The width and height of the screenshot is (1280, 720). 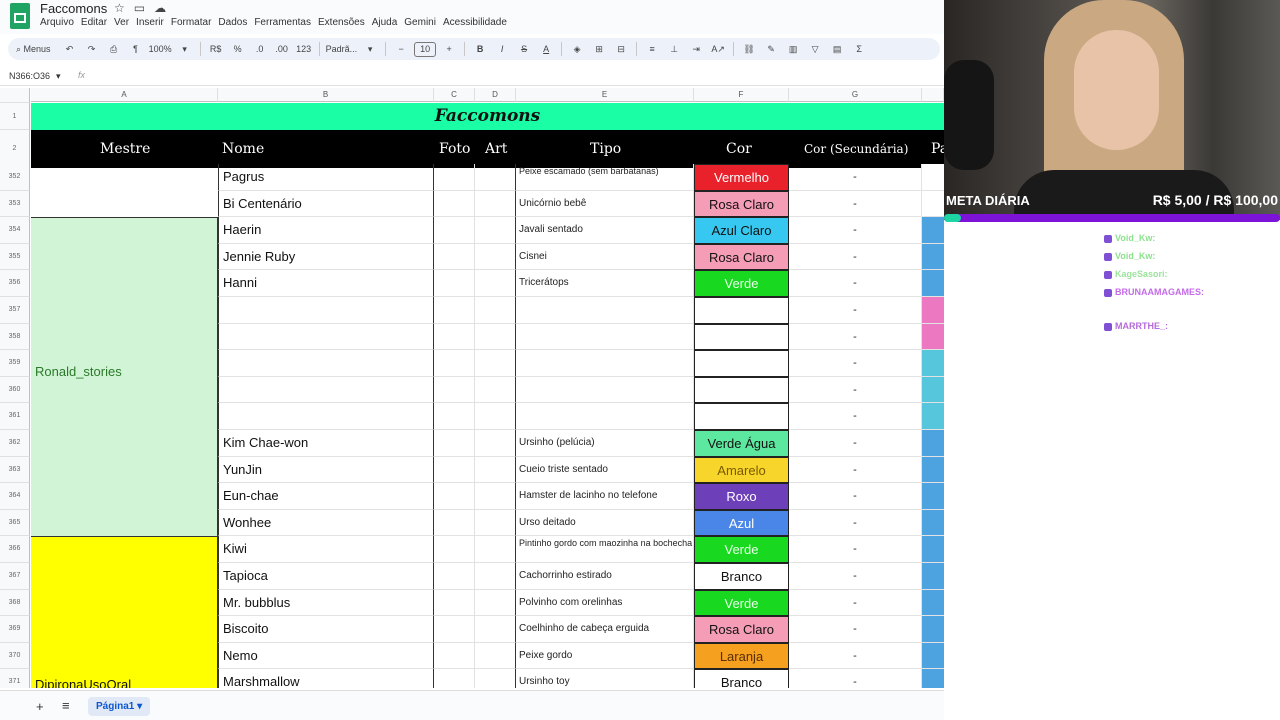 What do you see at coordinates (605, 523) in the screenshot?
I see `tipo-cell: Urso deitado` at bounding box center [605, 523].